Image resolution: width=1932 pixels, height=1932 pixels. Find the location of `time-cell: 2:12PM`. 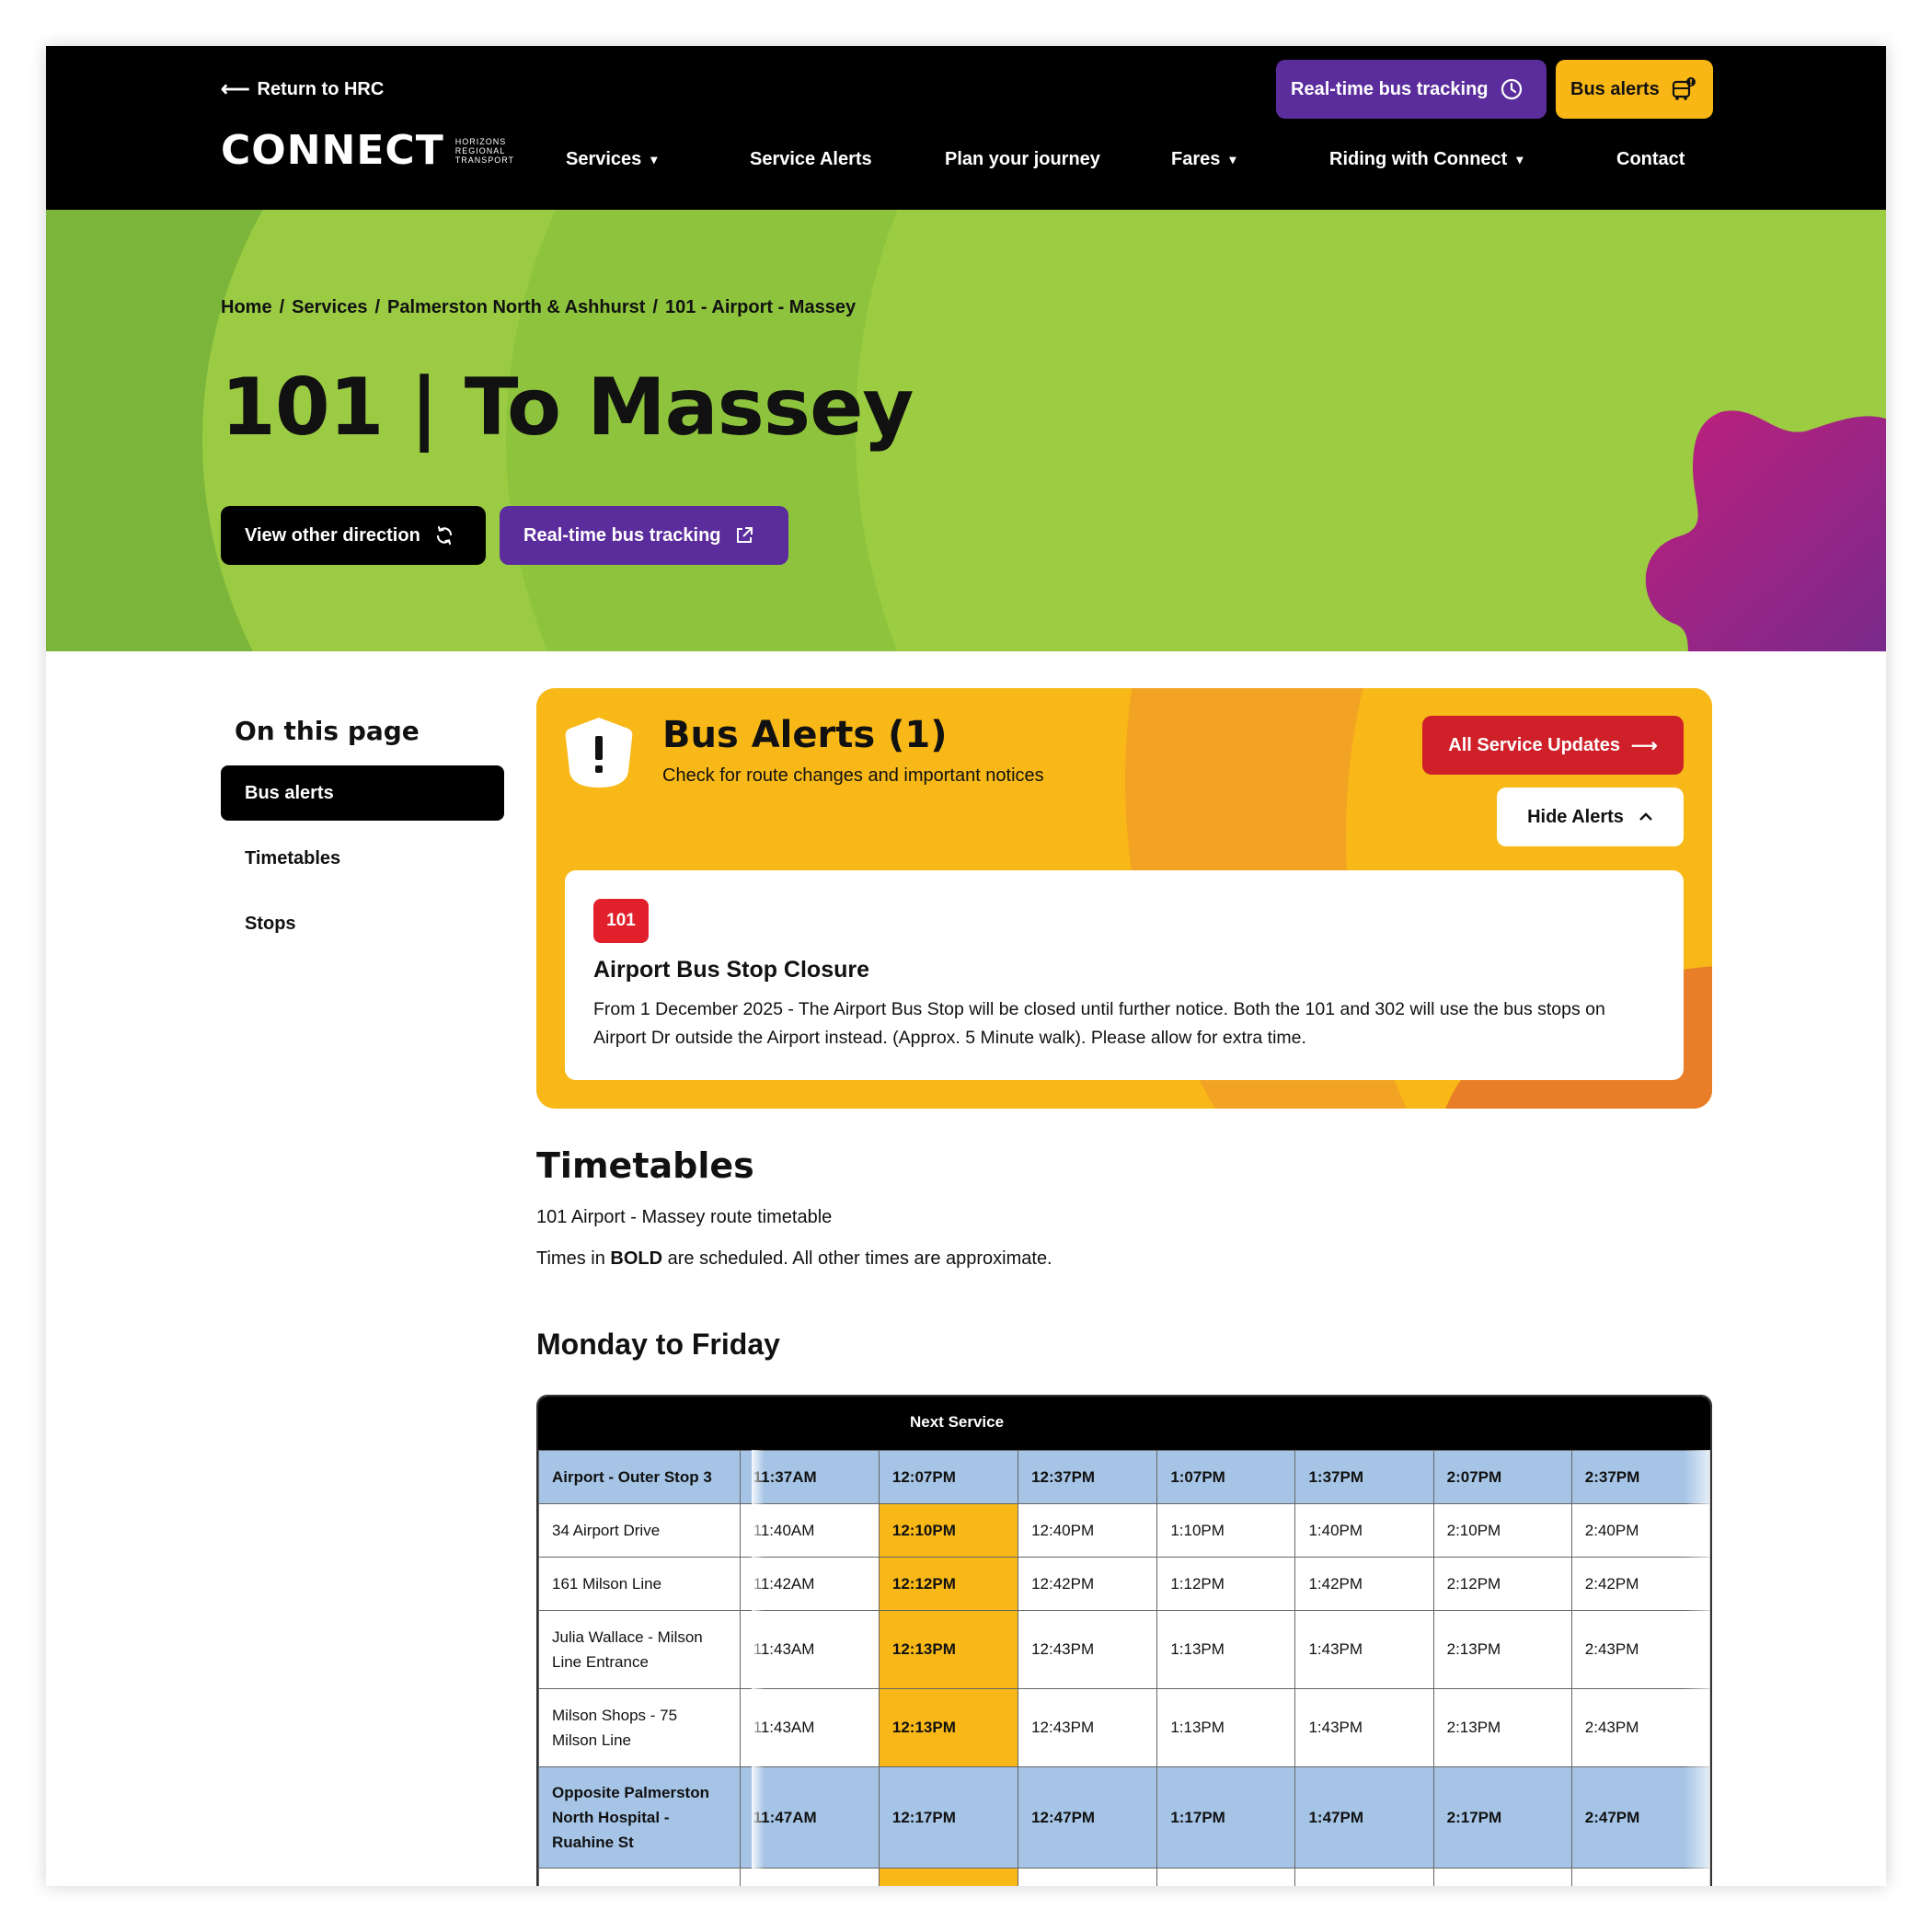

time-cell: 2:12PM is located at coordinates (1502, 1584).